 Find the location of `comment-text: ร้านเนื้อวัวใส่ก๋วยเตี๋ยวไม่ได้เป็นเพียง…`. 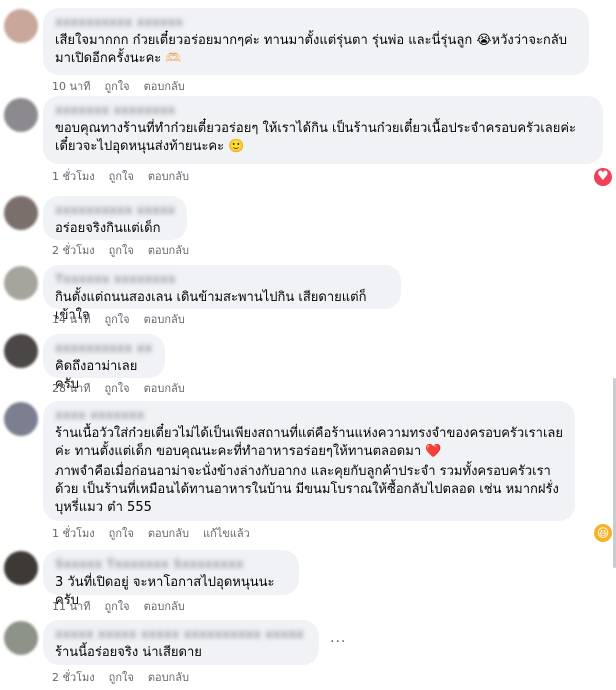

comment-text: ร้านเนื้อวัวใส่ก๋วยเตี๋ยวไม่ได้เป็นเพียง… is located at coordinates (309, 442).